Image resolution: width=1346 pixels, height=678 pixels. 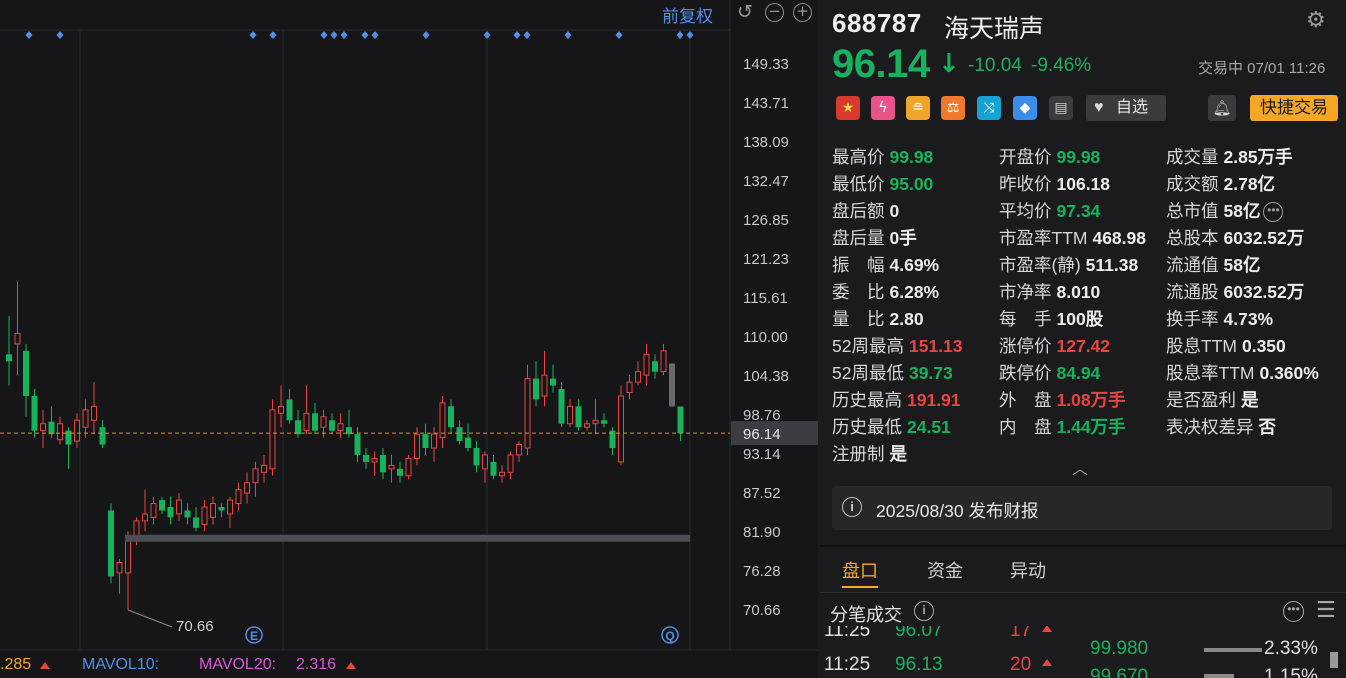 What do you see at coordinates (882, 183) in the screenshot?
I see `stat-low: 最低价 95.00` at bounding box center [882, 183].